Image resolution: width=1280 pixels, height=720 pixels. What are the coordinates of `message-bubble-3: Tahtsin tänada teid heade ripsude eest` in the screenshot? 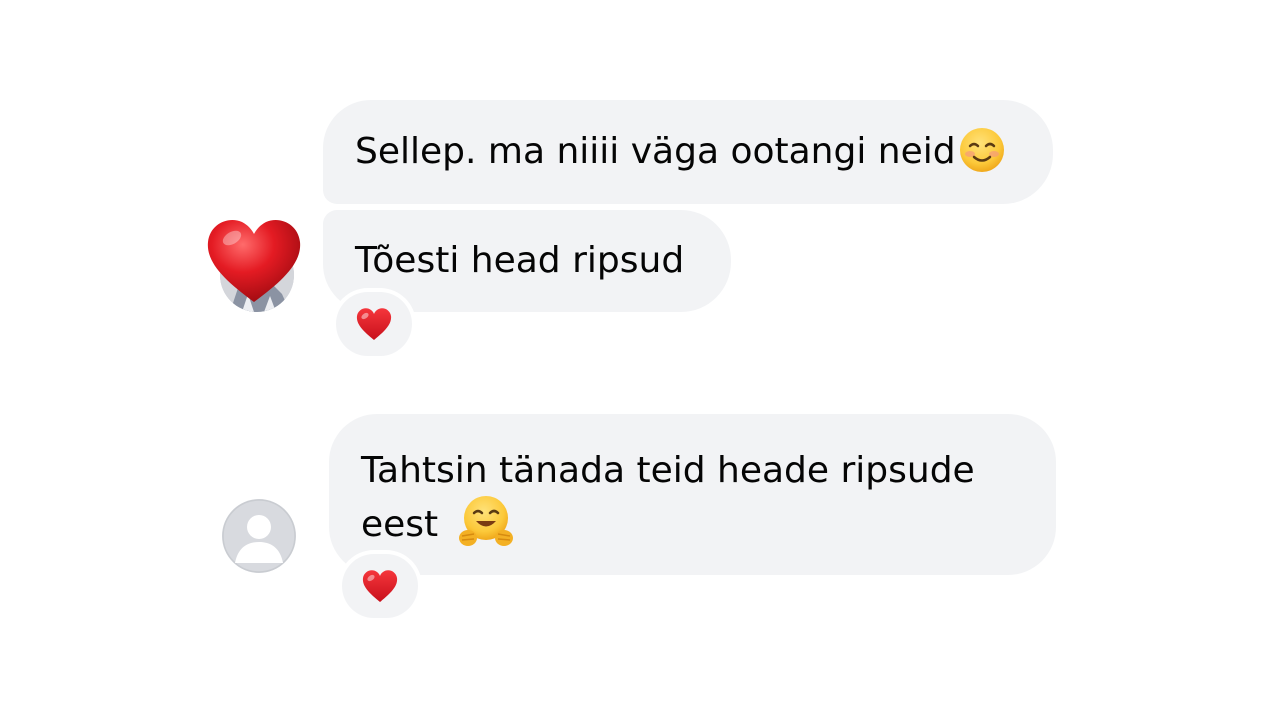 It's located at (692, 494).